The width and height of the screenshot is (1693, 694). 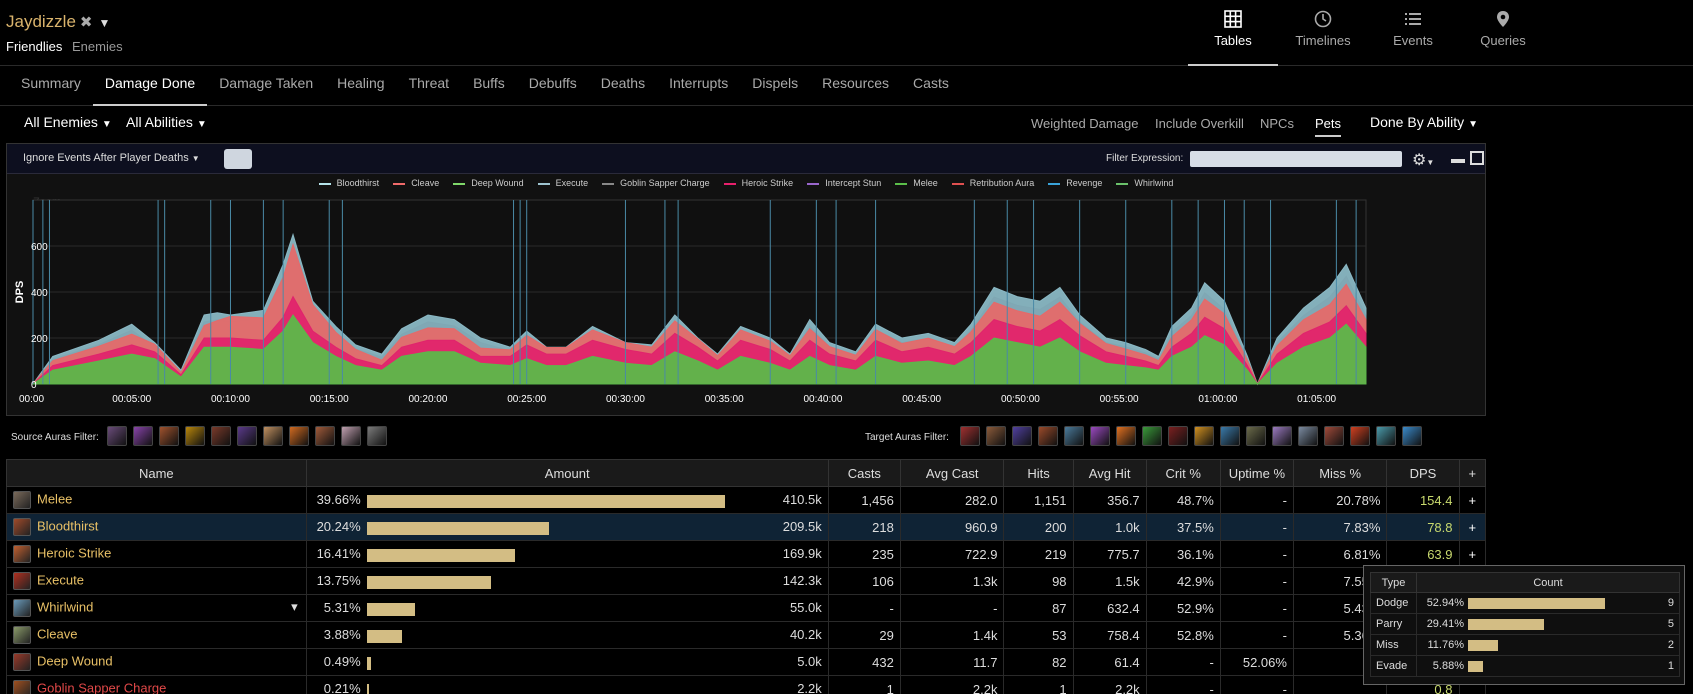 What do you see at coordinates (1256, 473) in the screenshot?
I see `col-uptime: Uptime %` at bounding box center [1256, 473].